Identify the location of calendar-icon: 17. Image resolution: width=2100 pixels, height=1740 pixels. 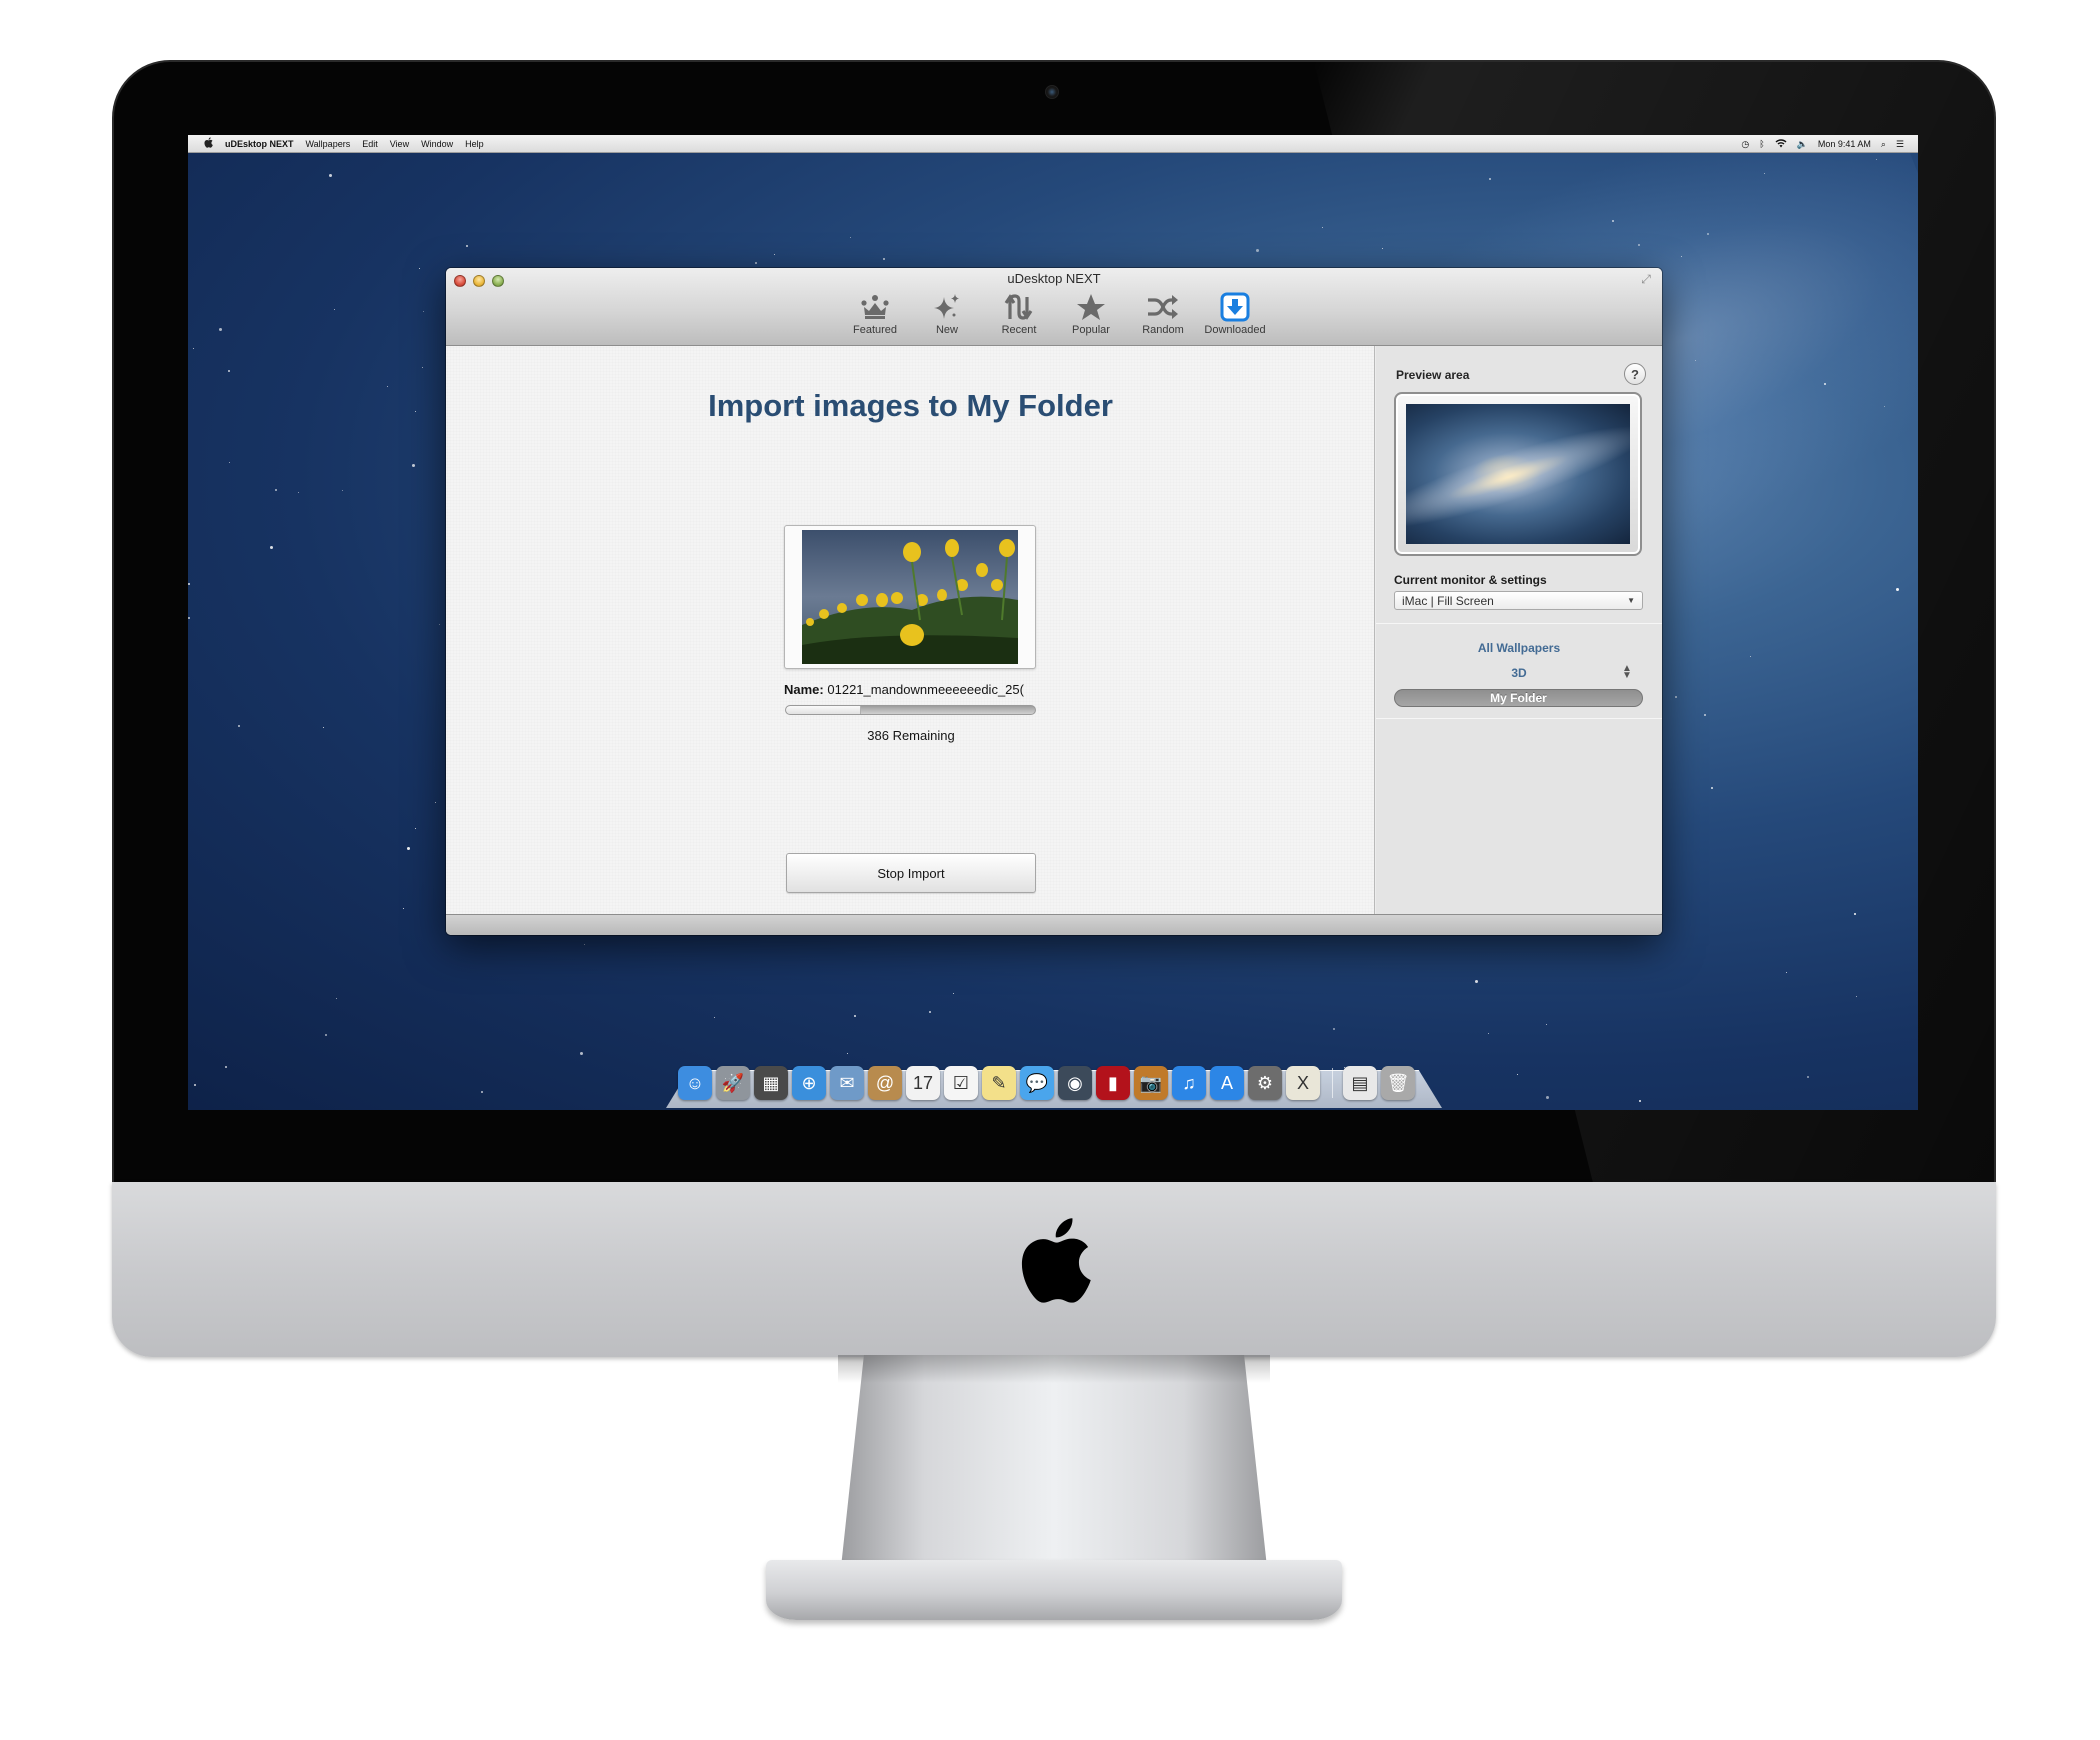
(923, 1083).